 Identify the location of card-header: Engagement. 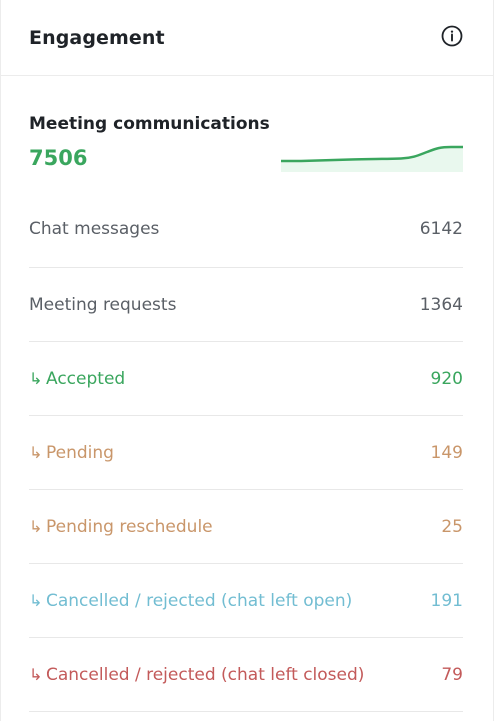
(247, 38).